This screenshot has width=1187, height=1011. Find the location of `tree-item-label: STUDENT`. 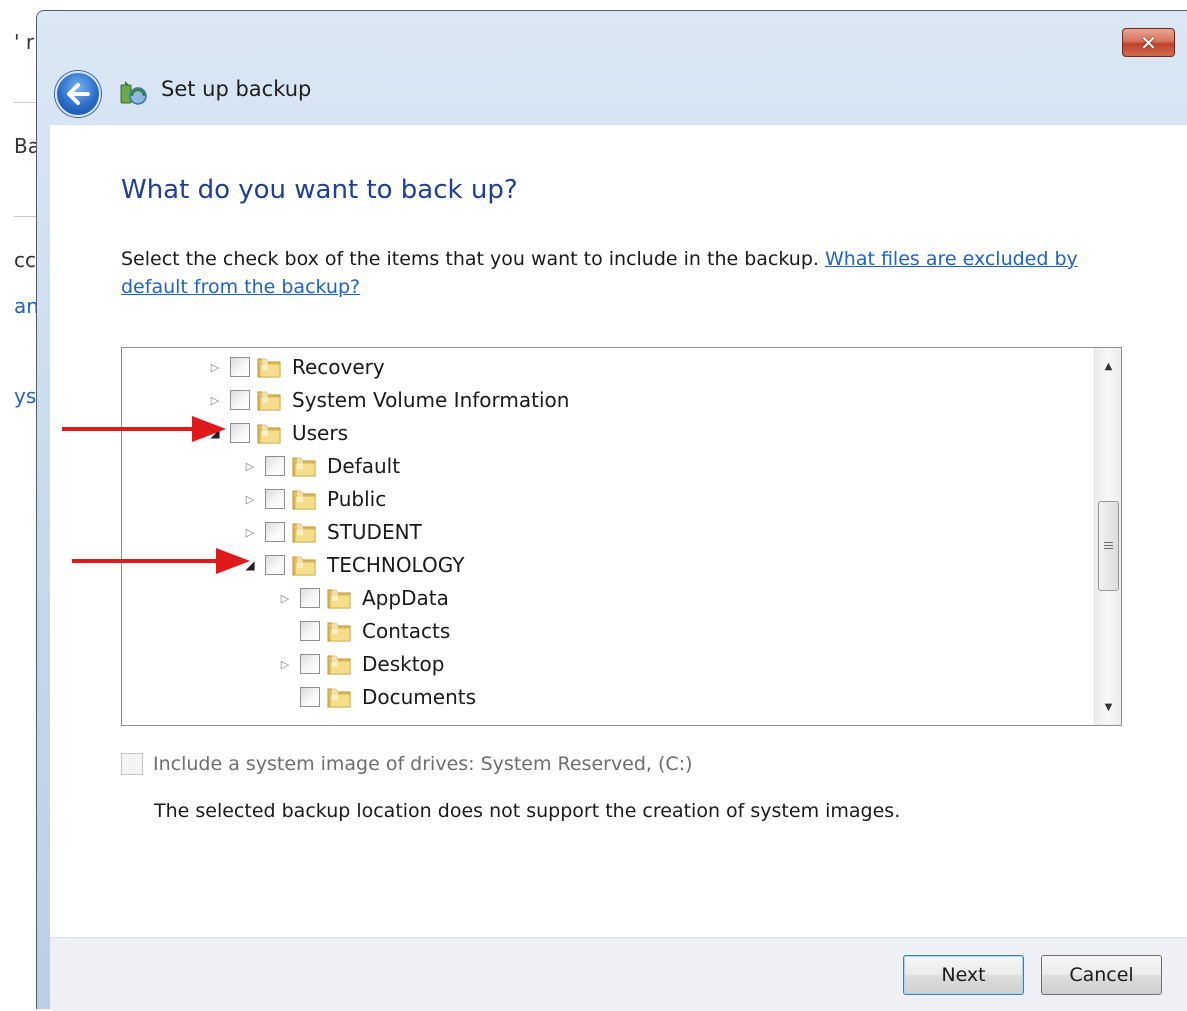

tree-item-label: STUDENT is located at coordinates (374, 532).